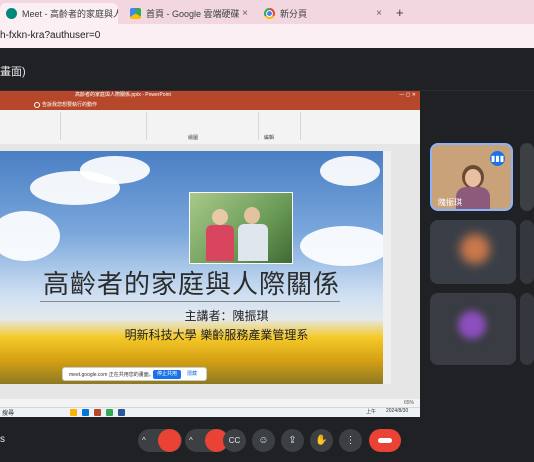 The width and height of the screenshot is (534, 462). What do you see at coordinates (111, 375) in the screenshot?
I see `notification-text: meet.google.com 正在共用您的畫面。` at bounding box center [111, 375].